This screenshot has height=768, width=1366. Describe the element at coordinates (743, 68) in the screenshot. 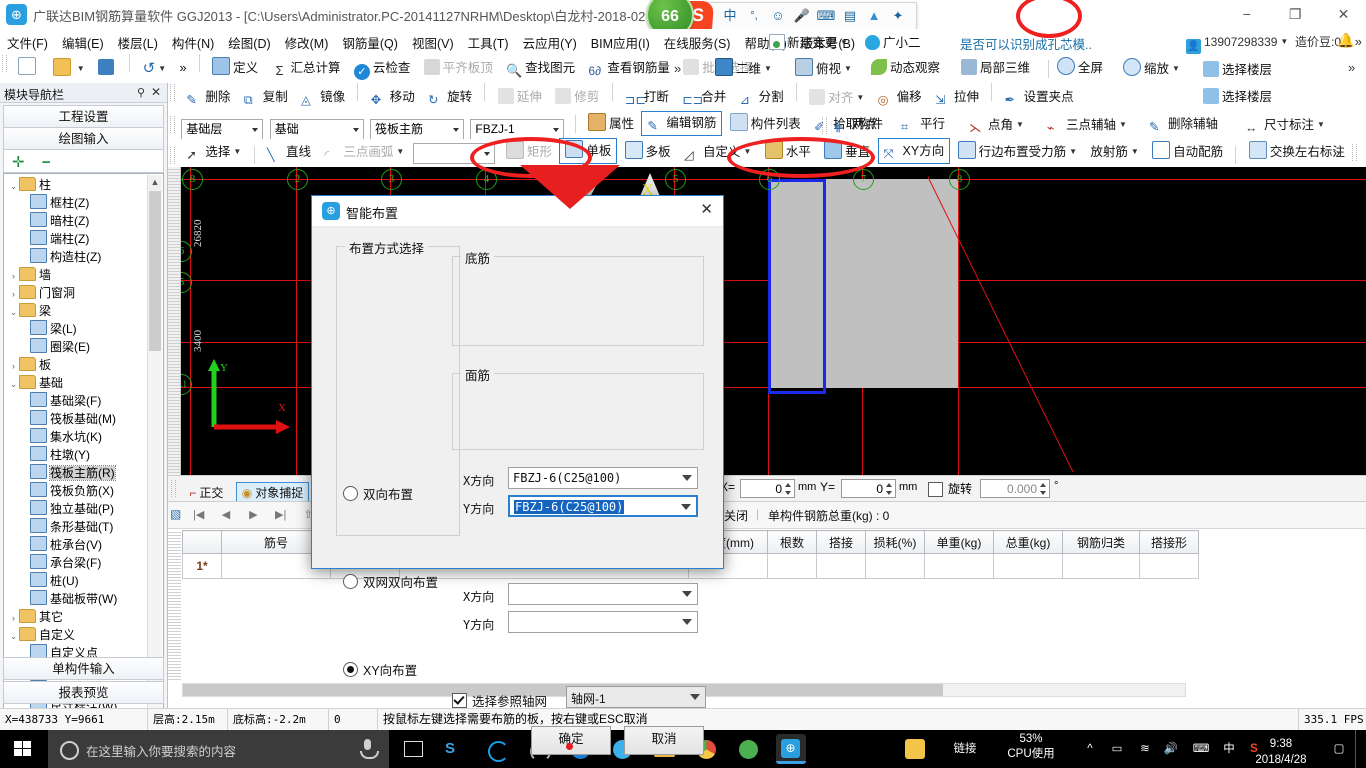

I see `view-2d-button: 二维 ▼` at that location.